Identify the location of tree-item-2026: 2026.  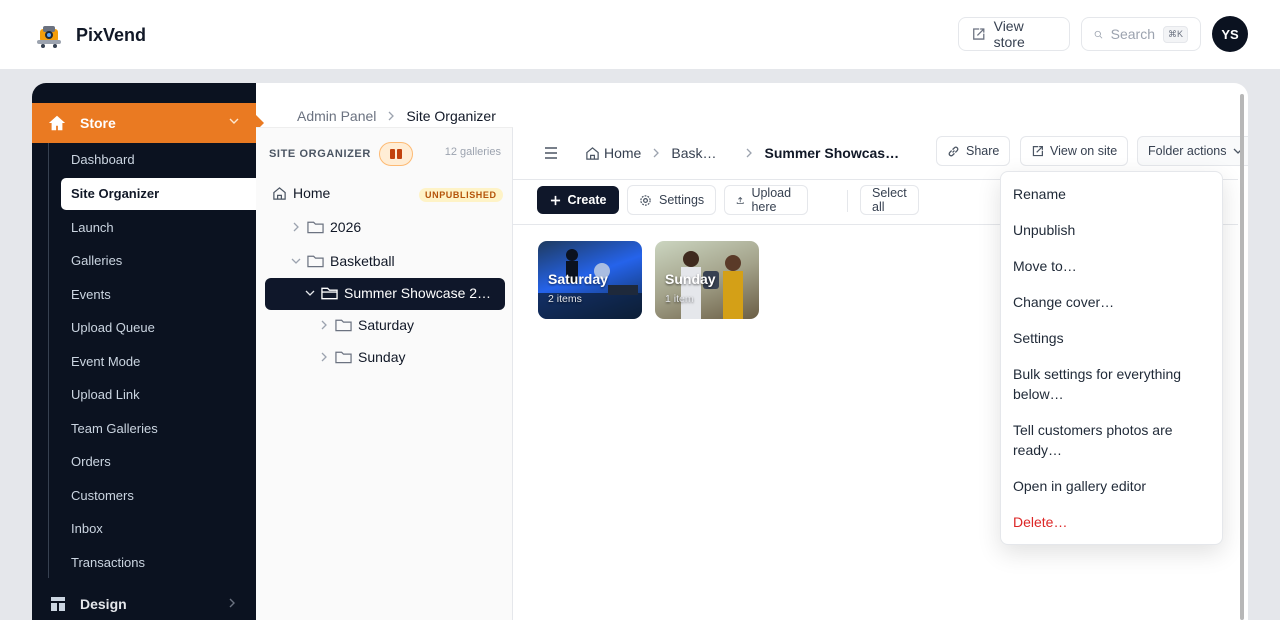
(326, 227).